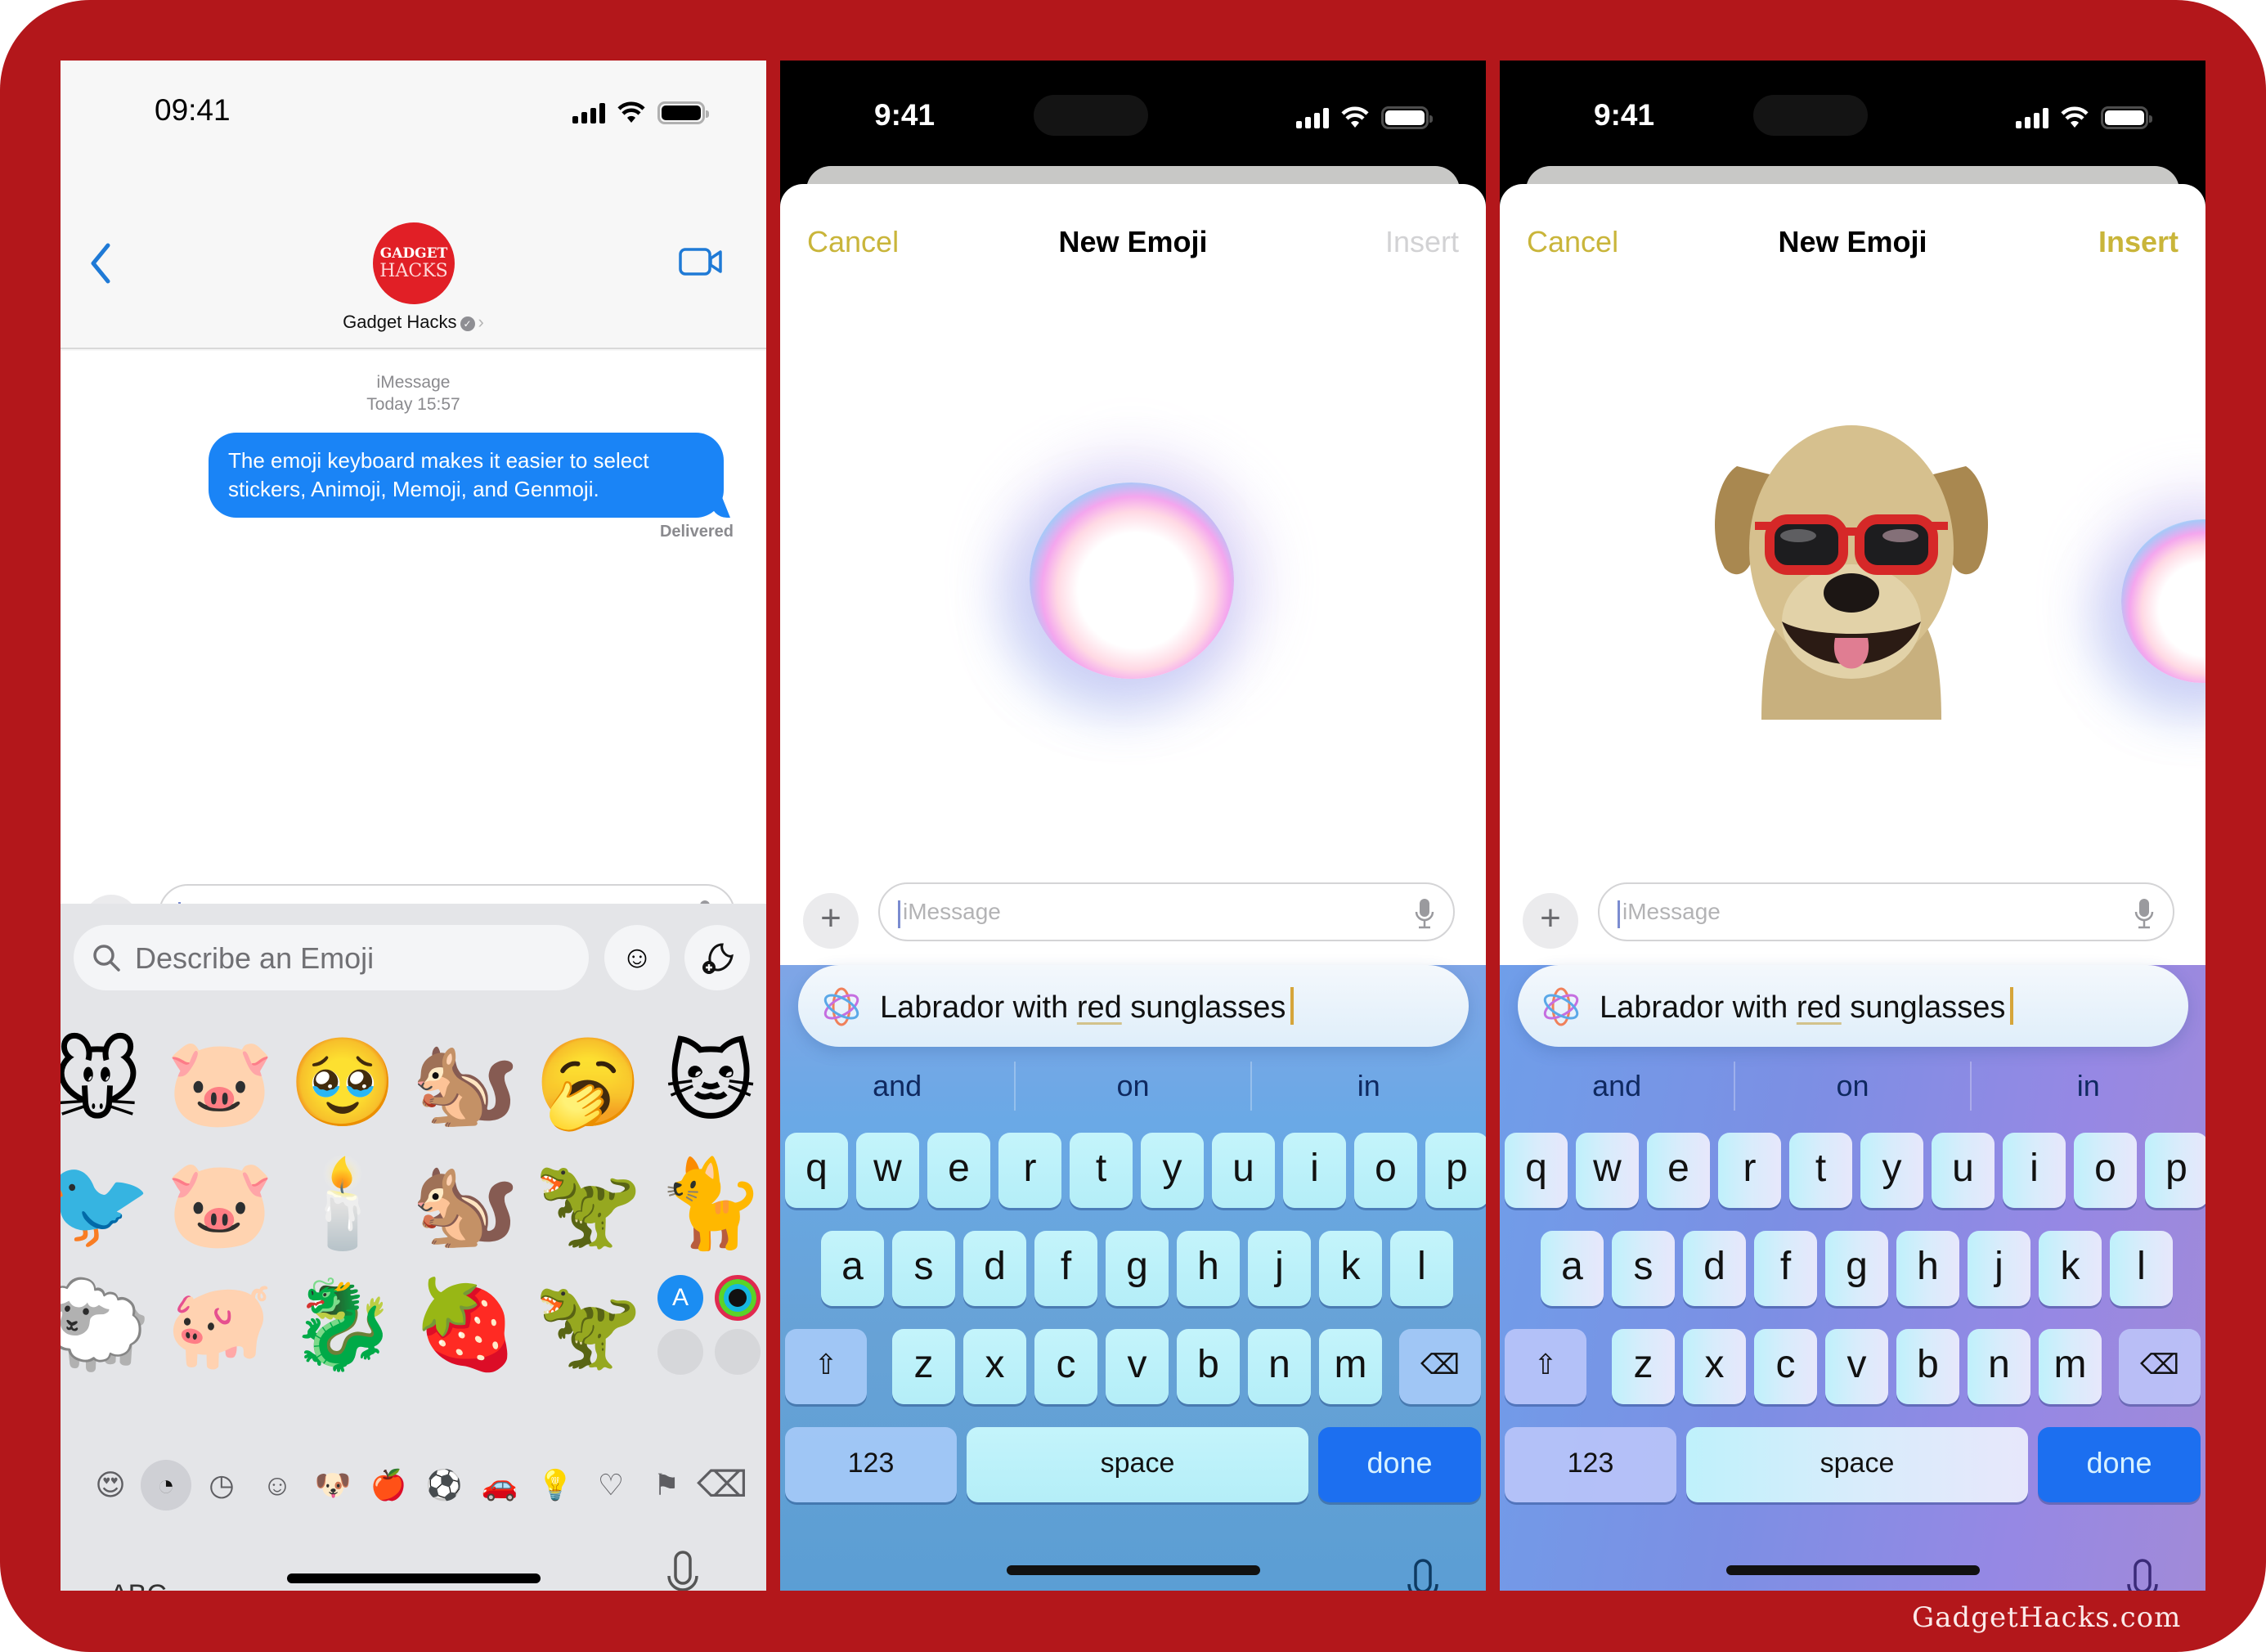 The image size is (2266, 1652). I want to click on genmoji-dino-tutu: 🦖, so click(588, 1203).